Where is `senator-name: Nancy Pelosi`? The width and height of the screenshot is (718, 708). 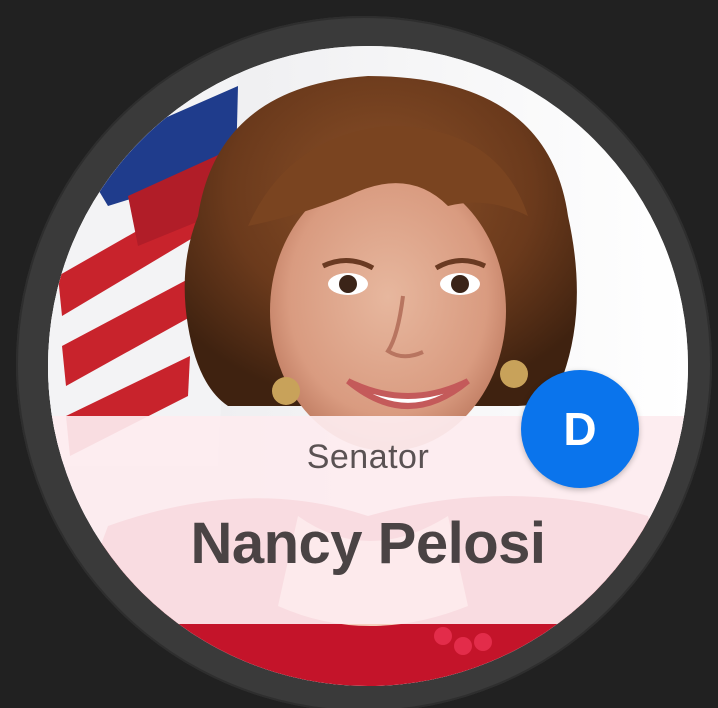 senator-name: Nancy Pelosi is located at coordinates (368, 543).